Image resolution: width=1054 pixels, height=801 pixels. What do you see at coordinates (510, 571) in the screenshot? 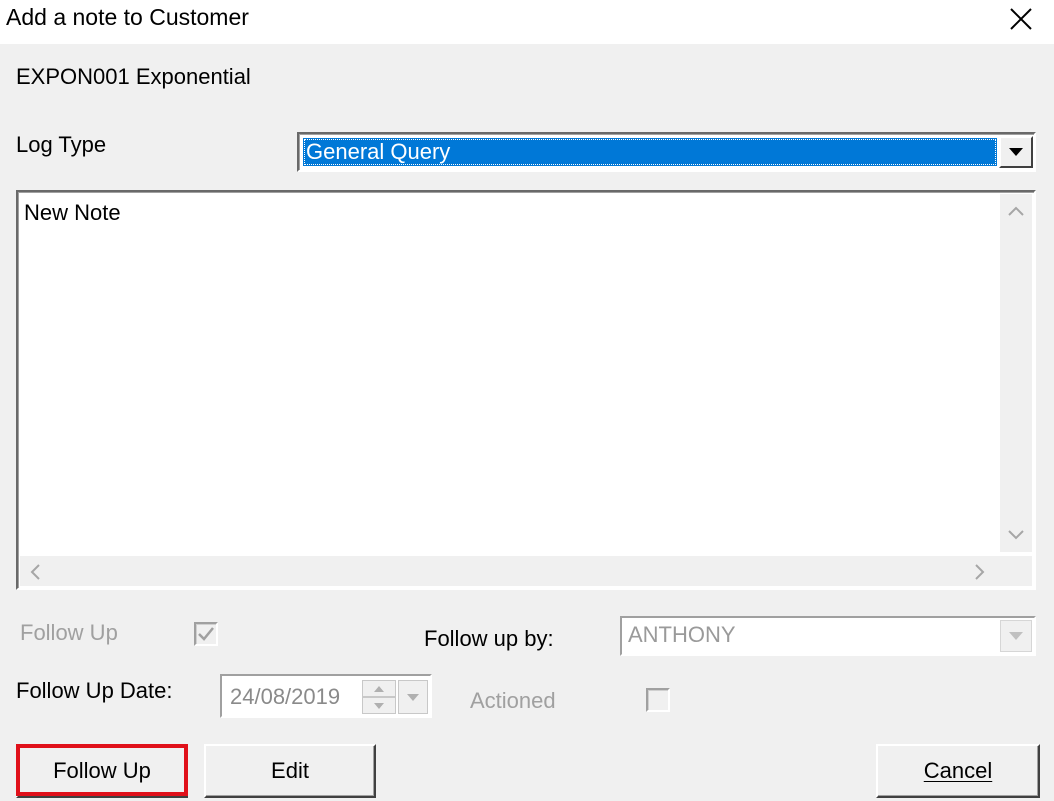
I see `horizontal-scrollbar` at bounding box center [510, 571].